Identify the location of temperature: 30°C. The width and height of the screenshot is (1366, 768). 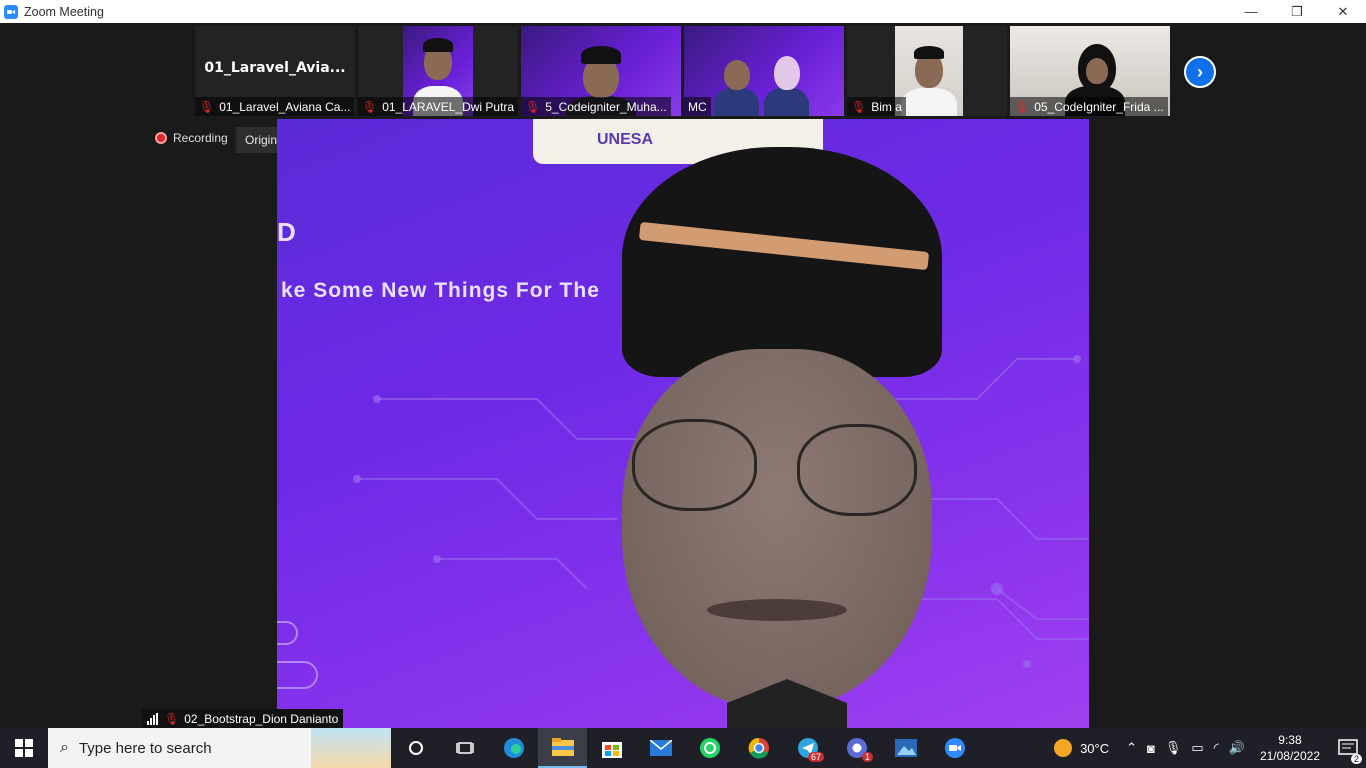
(1095, 748).